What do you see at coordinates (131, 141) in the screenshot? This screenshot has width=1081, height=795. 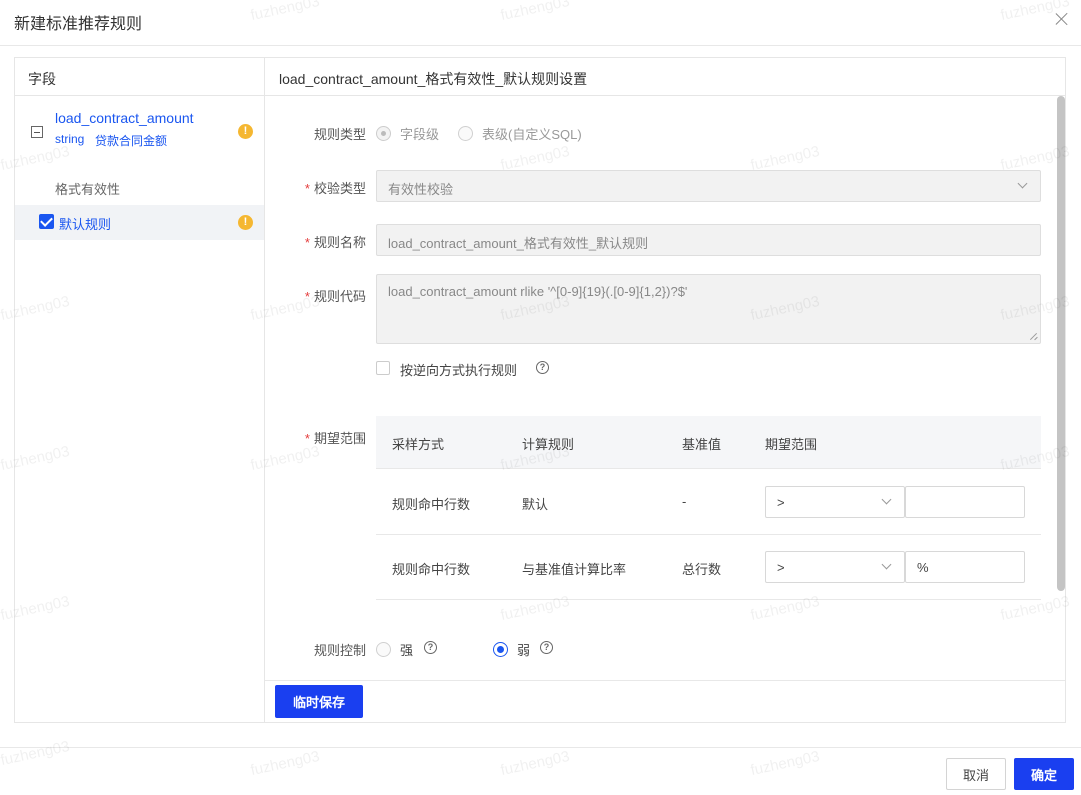 I see `field-description: 贷款合同金额` at bounding box center [131, 141].